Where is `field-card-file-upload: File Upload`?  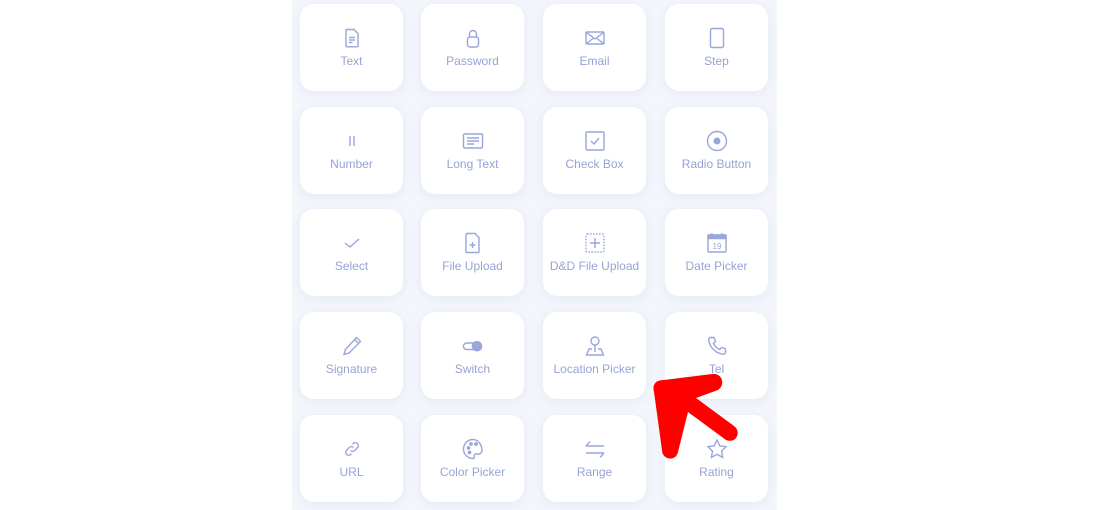 field-card-file-upload: File Upload is located at coordinates (472, 252).